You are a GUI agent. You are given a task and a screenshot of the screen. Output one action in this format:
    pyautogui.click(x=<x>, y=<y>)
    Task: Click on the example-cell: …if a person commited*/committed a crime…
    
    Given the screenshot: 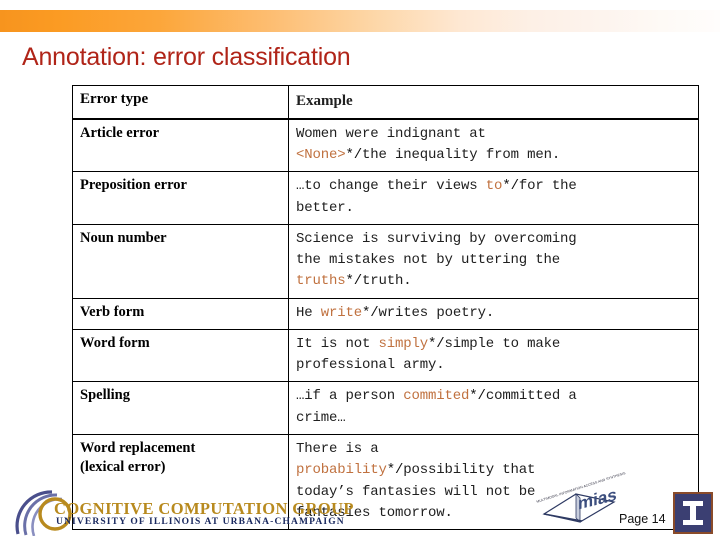 What is the action you would take?
    pyautogui.click(x=493, y=408)
    